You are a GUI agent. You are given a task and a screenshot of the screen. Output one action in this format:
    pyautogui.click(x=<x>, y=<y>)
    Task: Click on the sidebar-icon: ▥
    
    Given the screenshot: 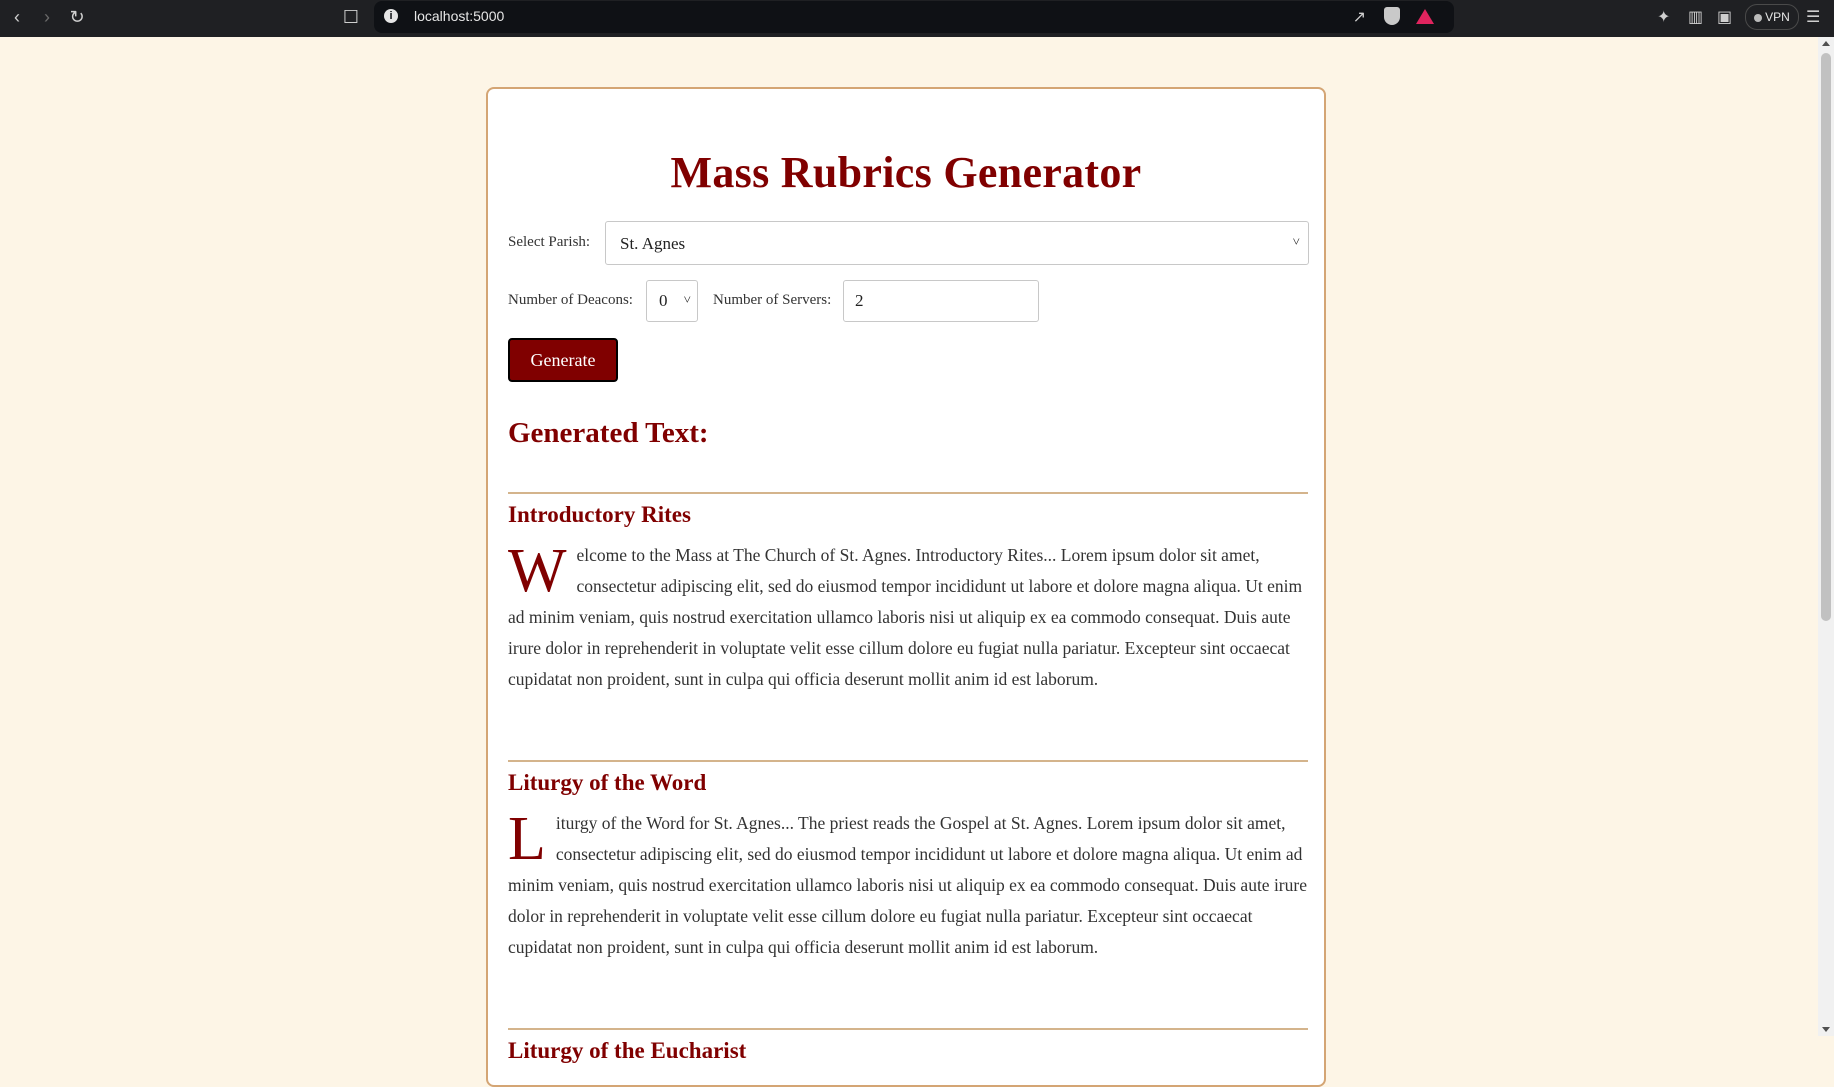 What is the action you would take?
    pyautogui.click(x=1695, y=17)
    